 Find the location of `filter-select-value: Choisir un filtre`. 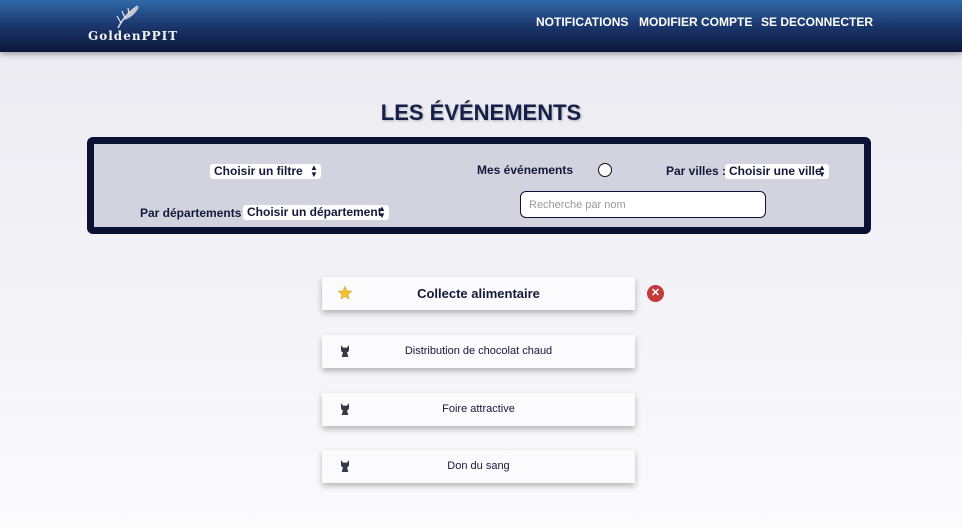

filter-select-value: Choisir un filtre is located at coordinates (258, 171).